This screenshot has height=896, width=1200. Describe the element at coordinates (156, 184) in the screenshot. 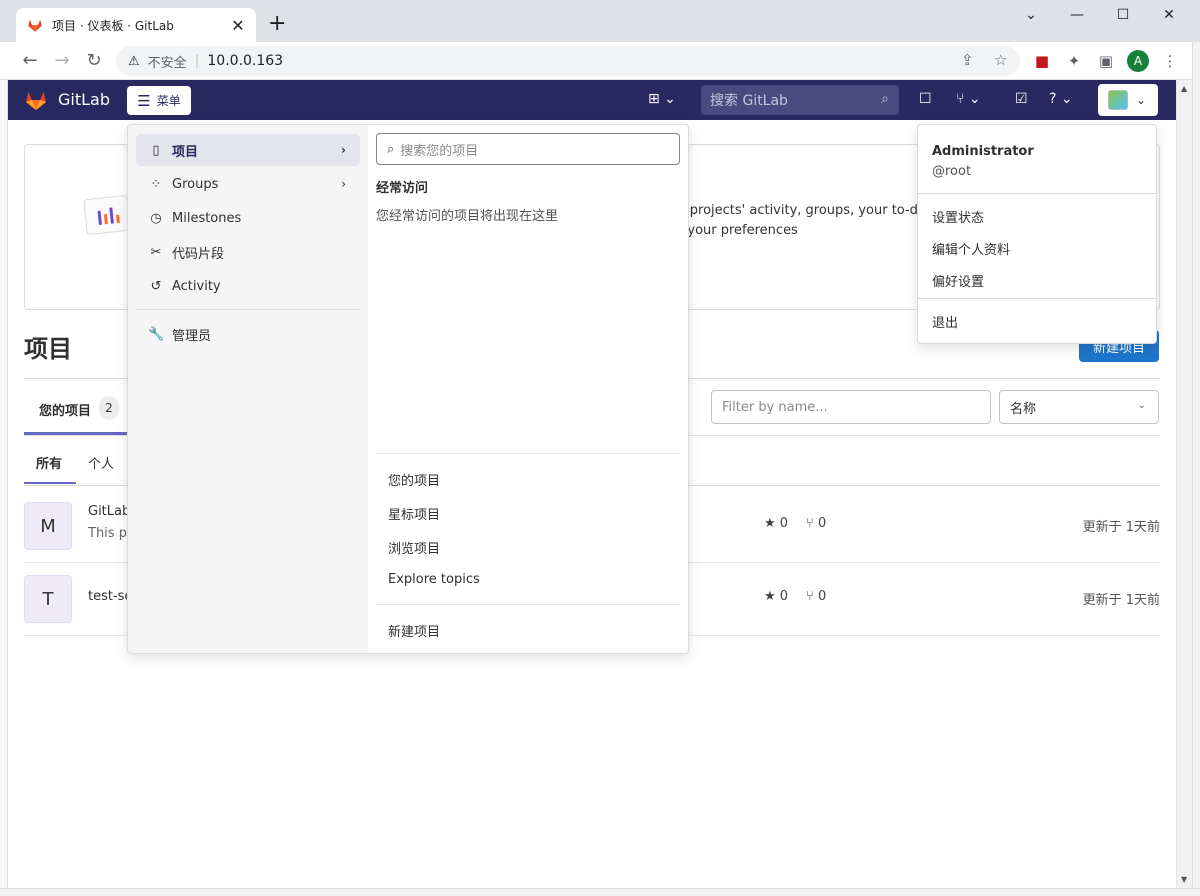

I see `group-icon: ⁘` at that location.